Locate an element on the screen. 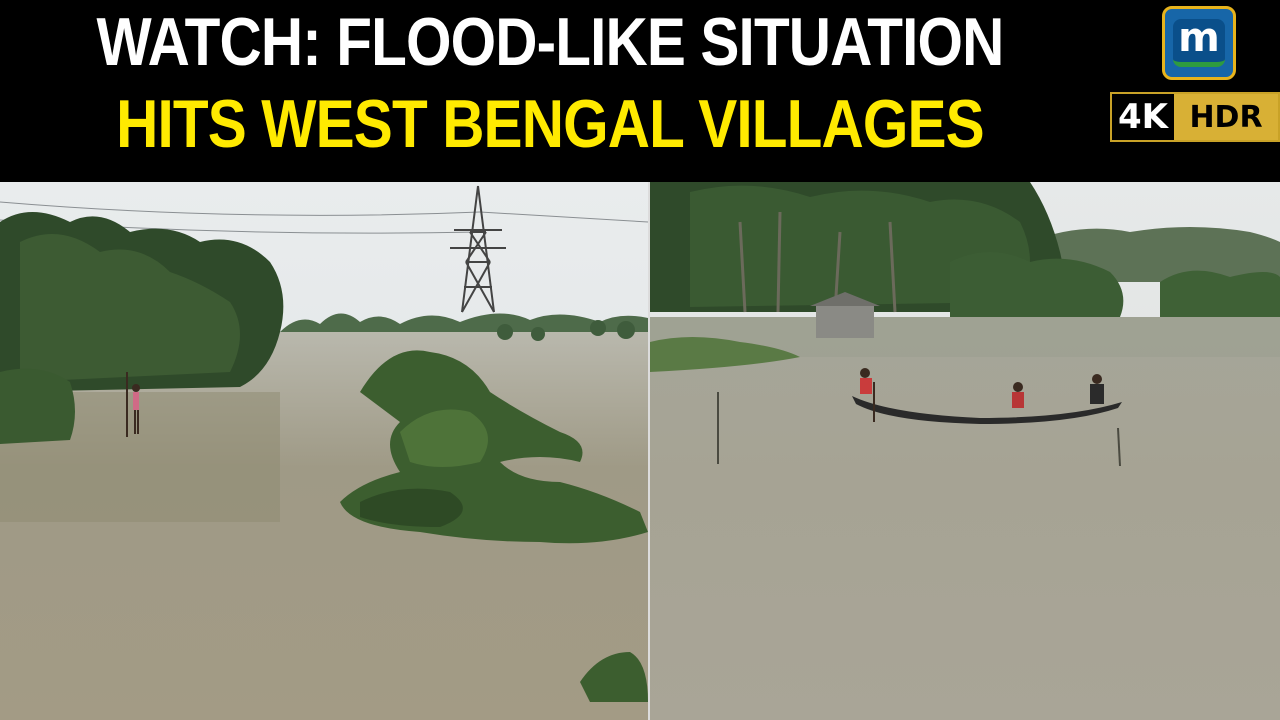  headline-line-2: HITS WEST BENGAL VILLAGES is located at coordinates (550, 124).